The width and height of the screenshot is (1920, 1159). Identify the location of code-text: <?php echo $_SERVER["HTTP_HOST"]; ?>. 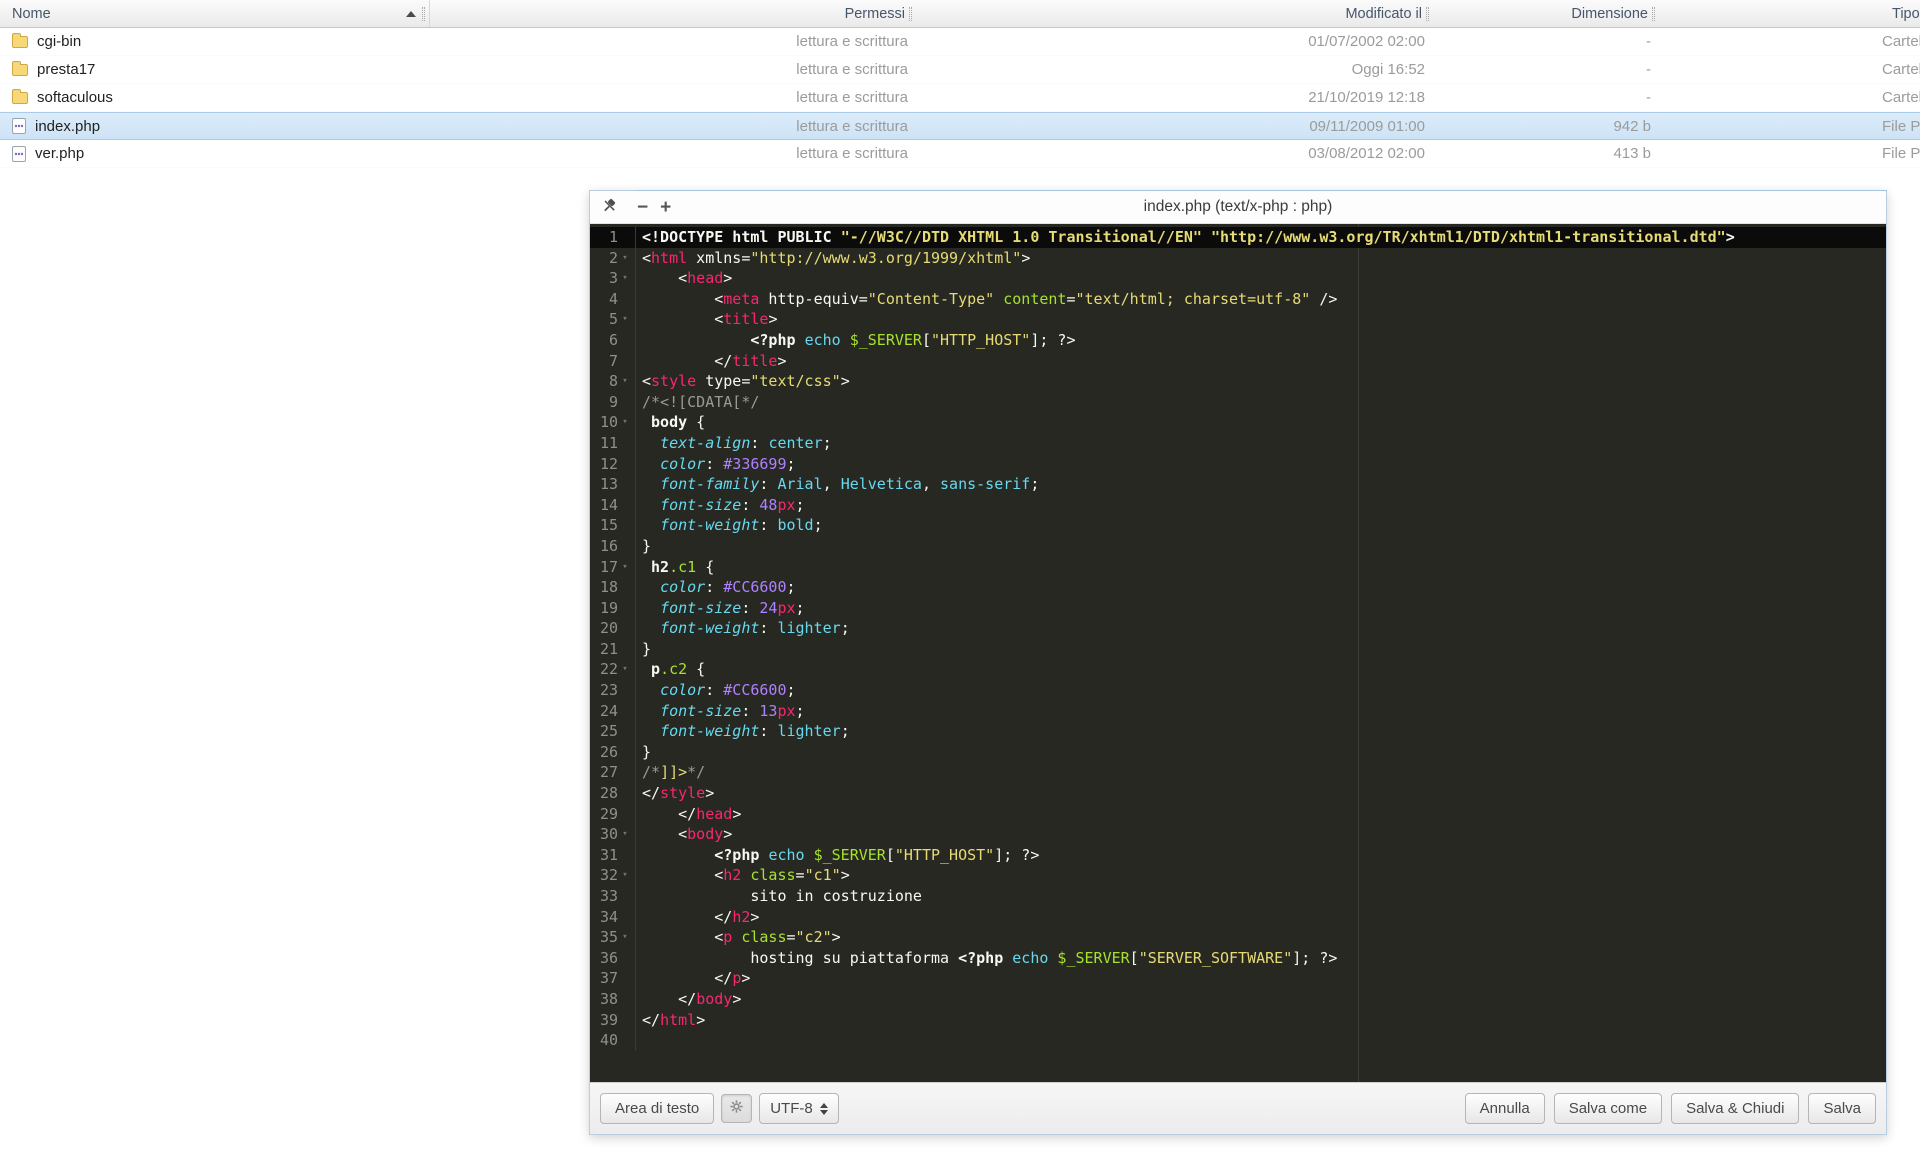
(877, 854).